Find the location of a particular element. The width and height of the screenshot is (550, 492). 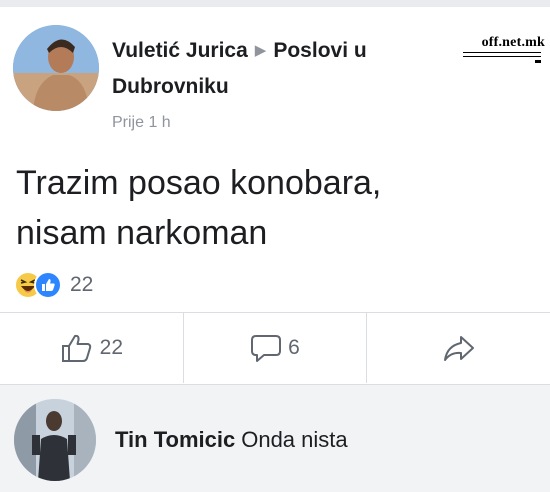

watermark-text: off.net.mk is located at coordinates (513, 42).